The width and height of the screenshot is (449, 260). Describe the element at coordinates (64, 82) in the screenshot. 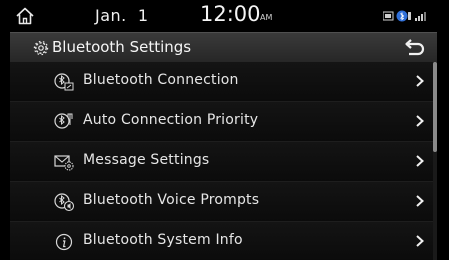

I see `bluetooth-connection-icon` at that location.